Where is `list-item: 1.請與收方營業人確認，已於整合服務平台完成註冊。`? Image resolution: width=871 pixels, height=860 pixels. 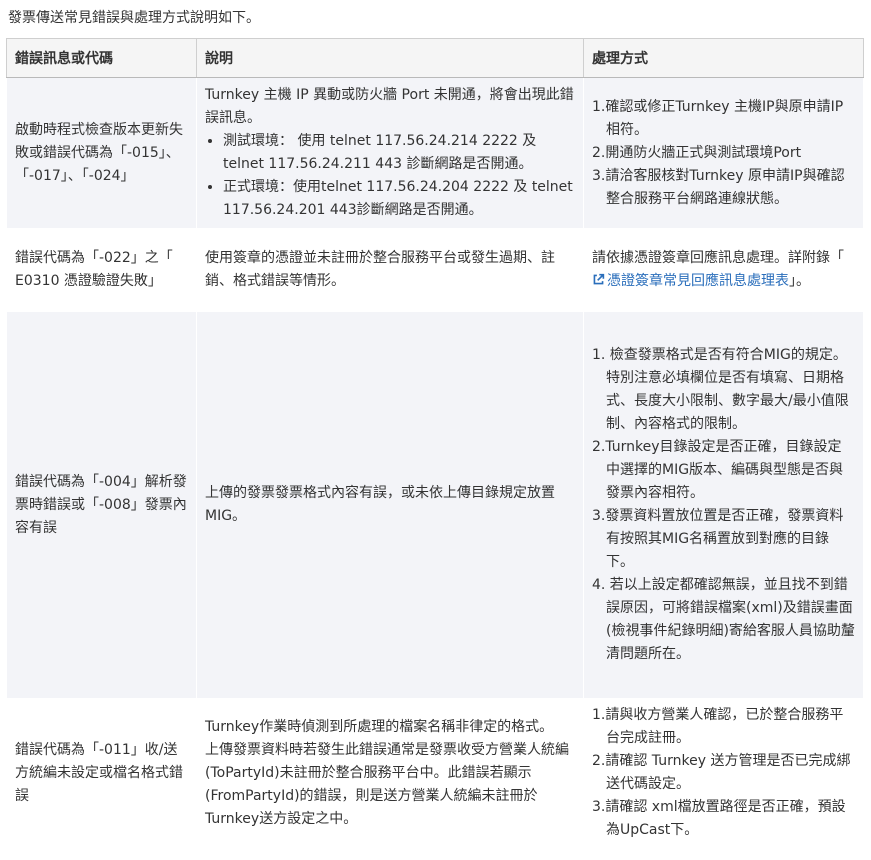 list-item: 1.請與收方營業人確認，已於整合服務平台完成註冊。 is located at coordinates (718, 726).